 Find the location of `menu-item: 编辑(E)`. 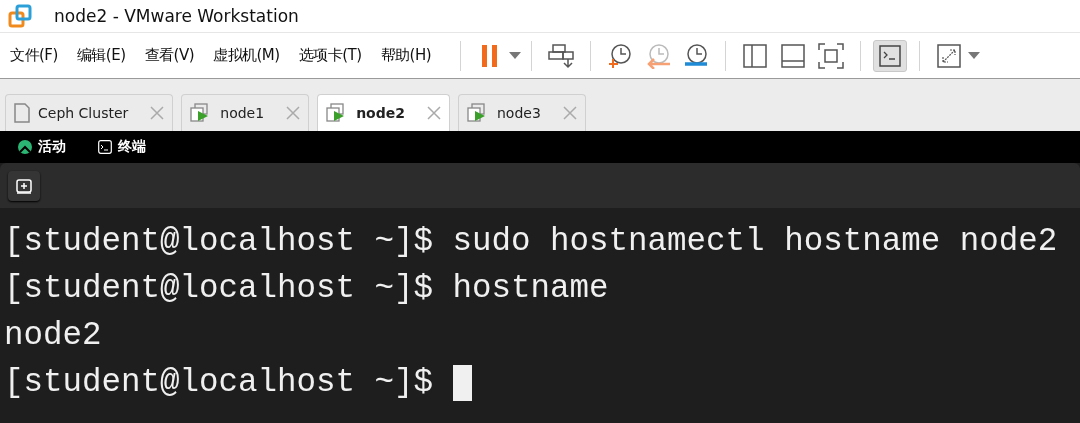

menu-item: 编辑(E) is located at coordinates (101, 55).